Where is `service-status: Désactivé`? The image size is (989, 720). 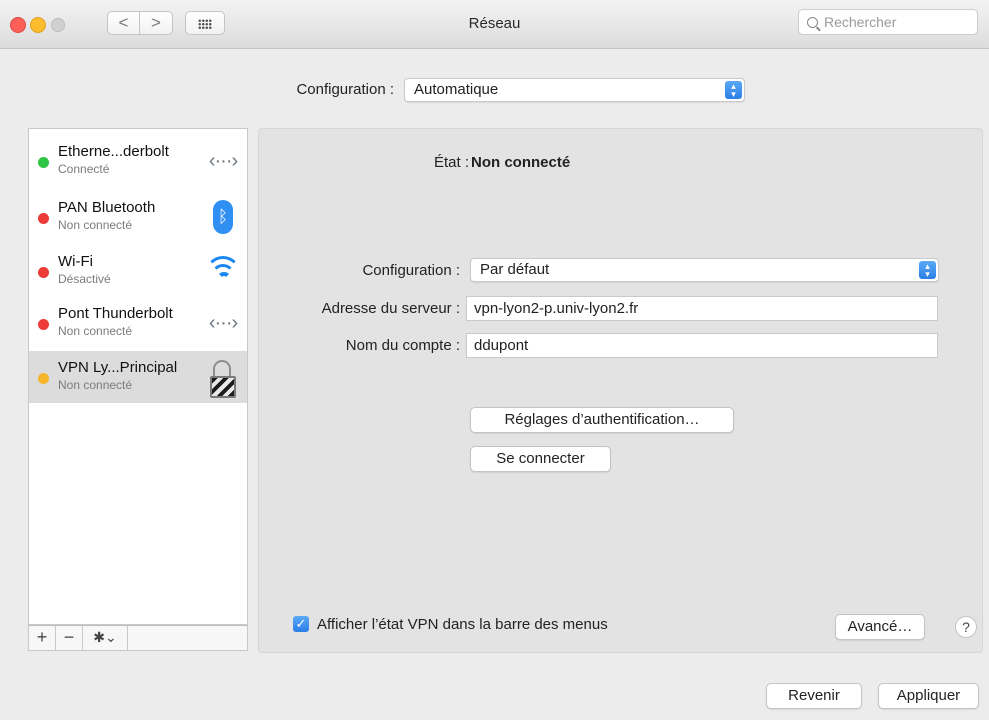 service-status: Désactivé is located at coordinates (84, 279).